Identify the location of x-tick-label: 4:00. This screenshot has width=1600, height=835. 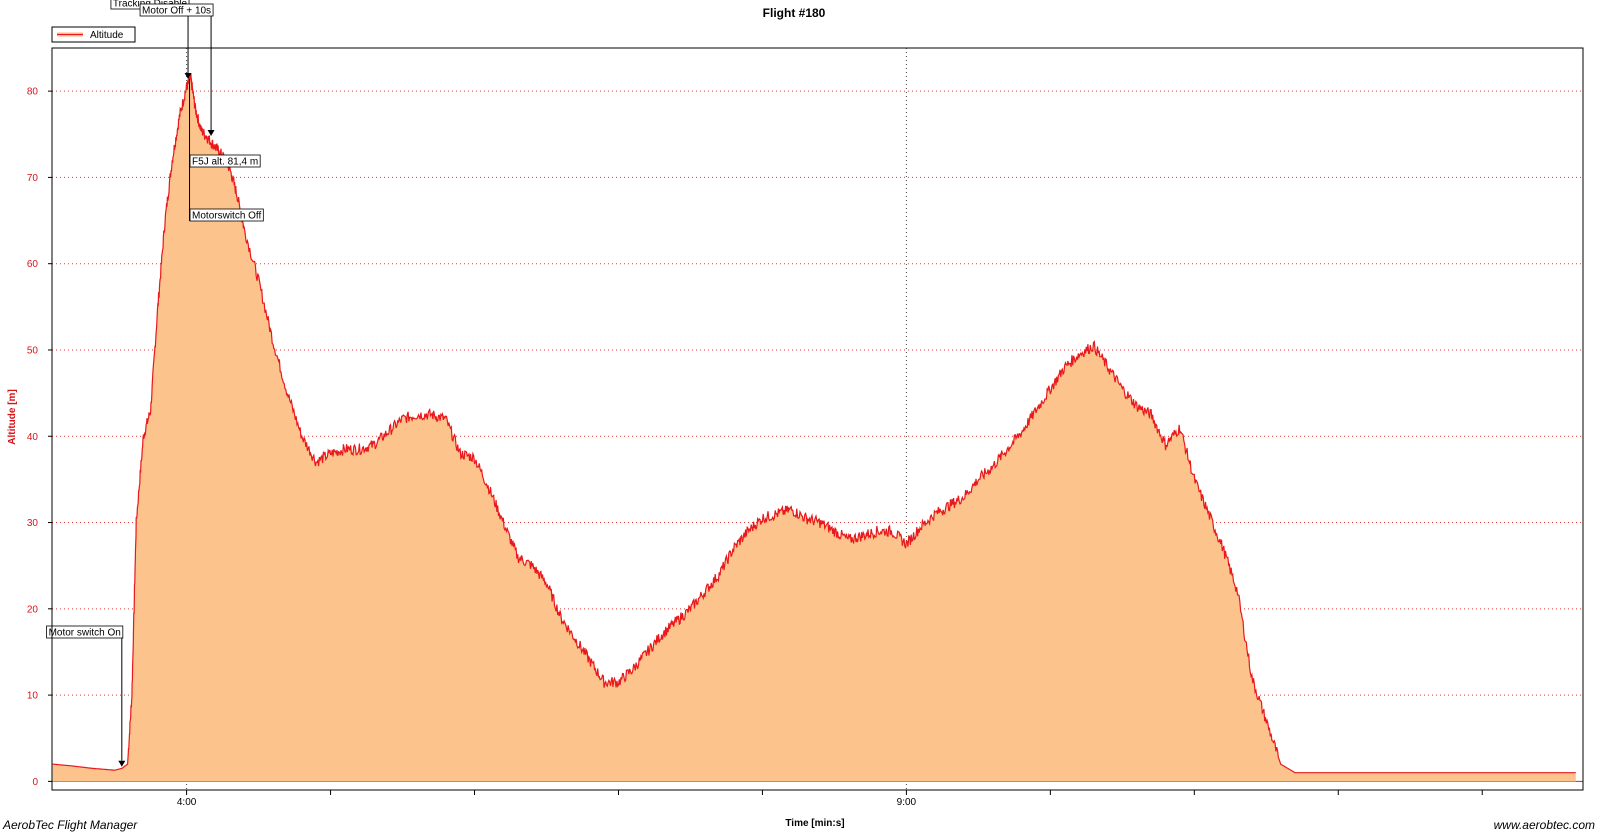
(187, 802).